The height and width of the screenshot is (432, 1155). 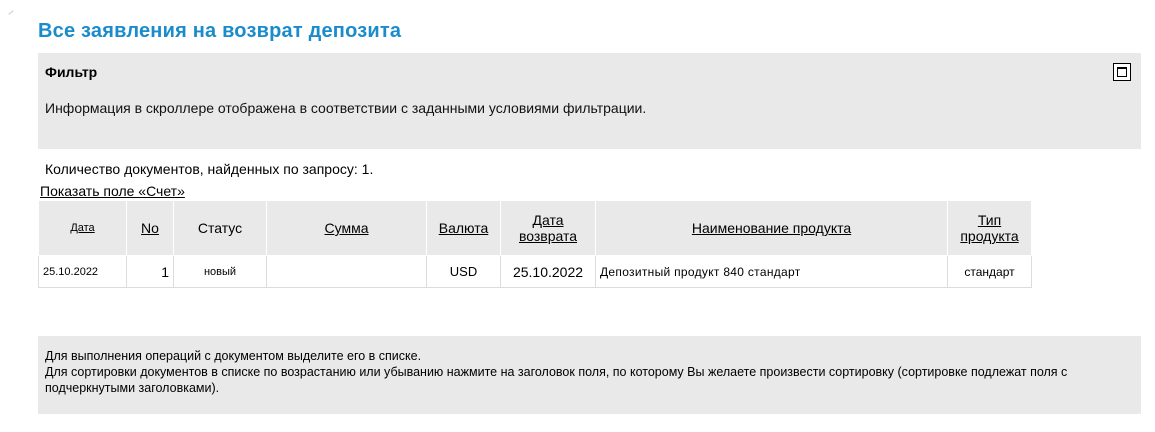 I want to click on cell-product-type: стандарт, so click(x=989, y=271).